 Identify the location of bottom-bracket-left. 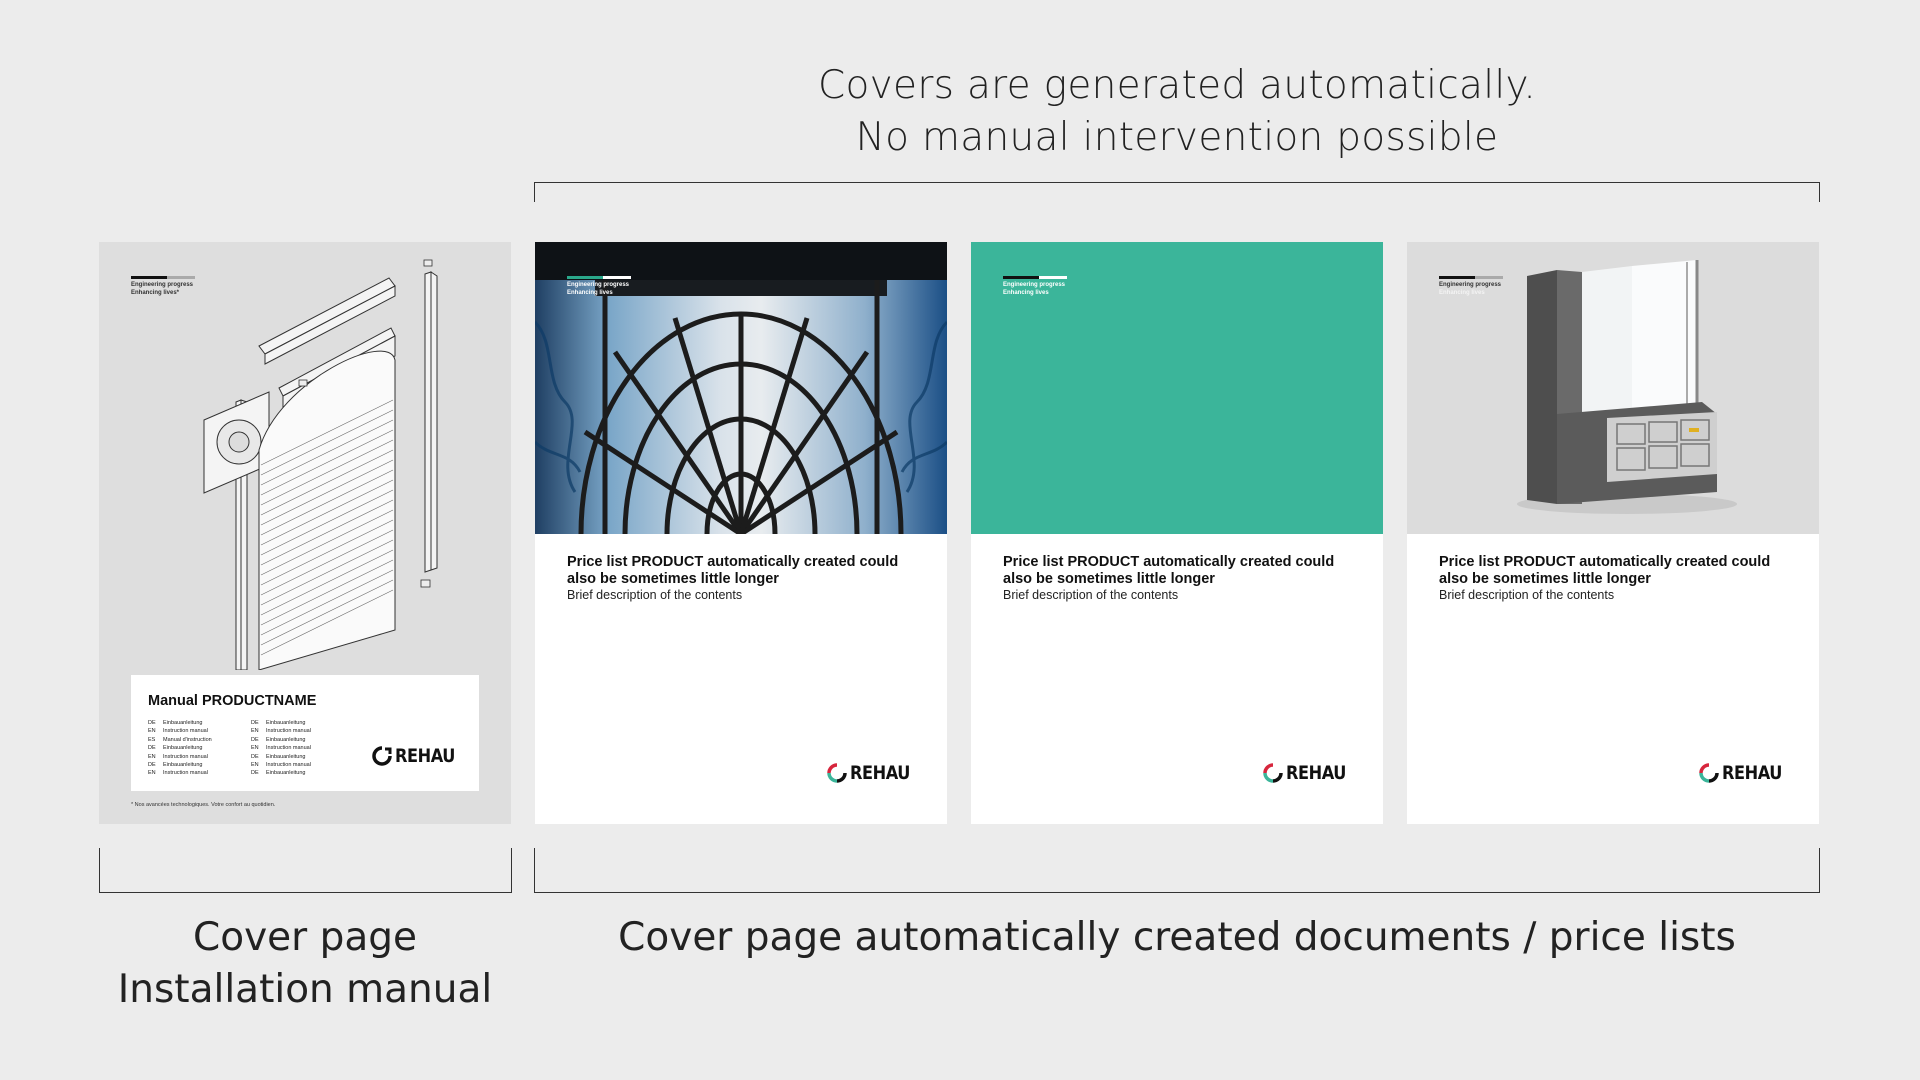
(305, 870).